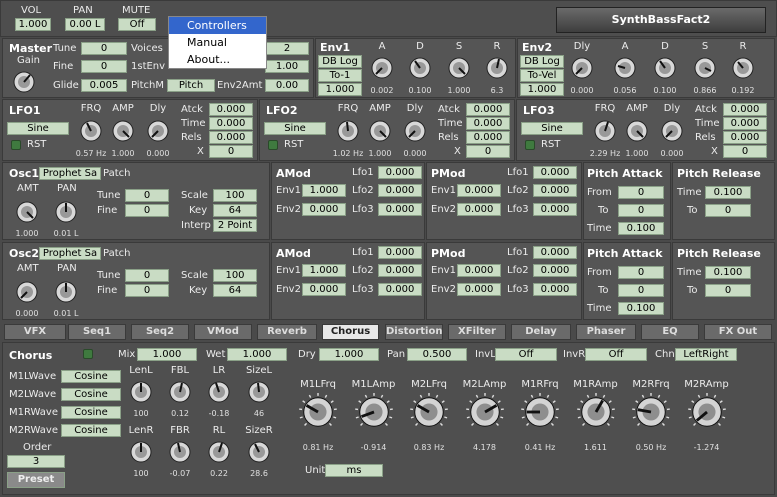 The image size is (777, 497). What do you see at coordinates (555, 252) in the screenshot?
I see `osc2-pmod-lfo1-field: 0.000` at bounding box center [555, 252].